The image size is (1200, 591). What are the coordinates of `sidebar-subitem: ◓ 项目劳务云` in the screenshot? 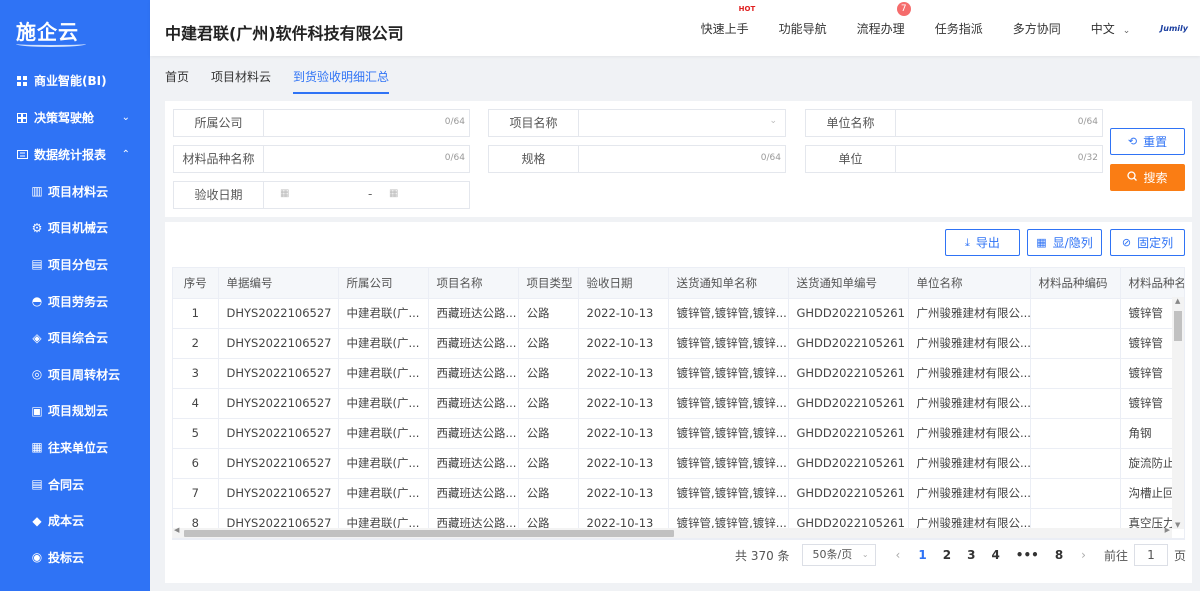 It's located at (75, 301).